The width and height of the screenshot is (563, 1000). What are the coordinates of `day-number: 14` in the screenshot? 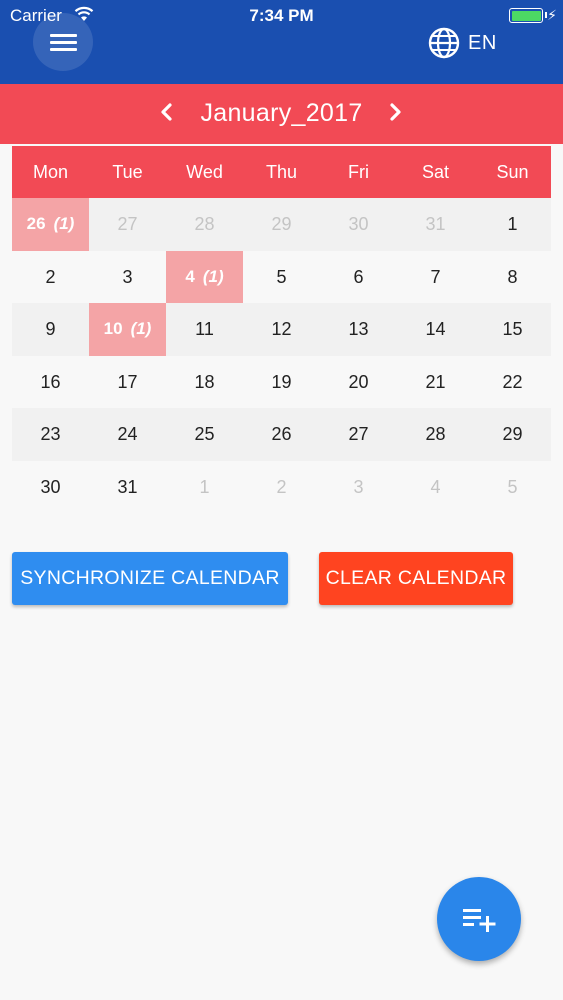 It's located at (435, 329).